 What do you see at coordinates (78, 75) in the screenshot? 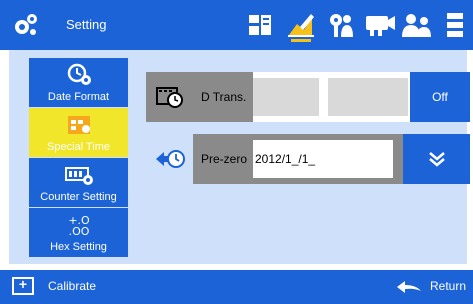
I see `clock-gear-icon` at bounding box center [78, 75].